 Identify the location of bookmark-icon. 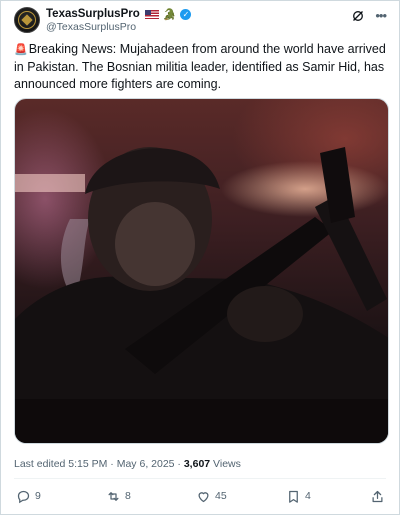
(293, 496).